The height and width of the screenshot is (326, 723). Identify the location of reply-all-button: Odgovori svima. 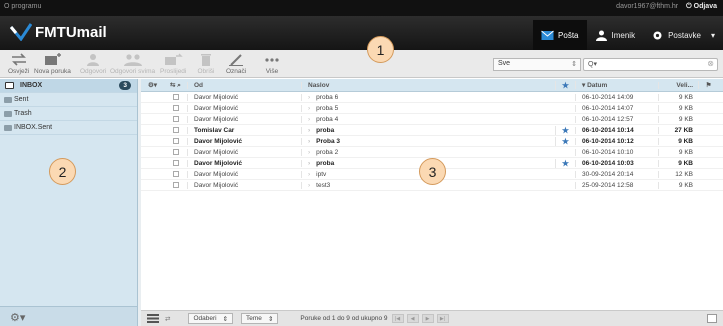
(132, 64).